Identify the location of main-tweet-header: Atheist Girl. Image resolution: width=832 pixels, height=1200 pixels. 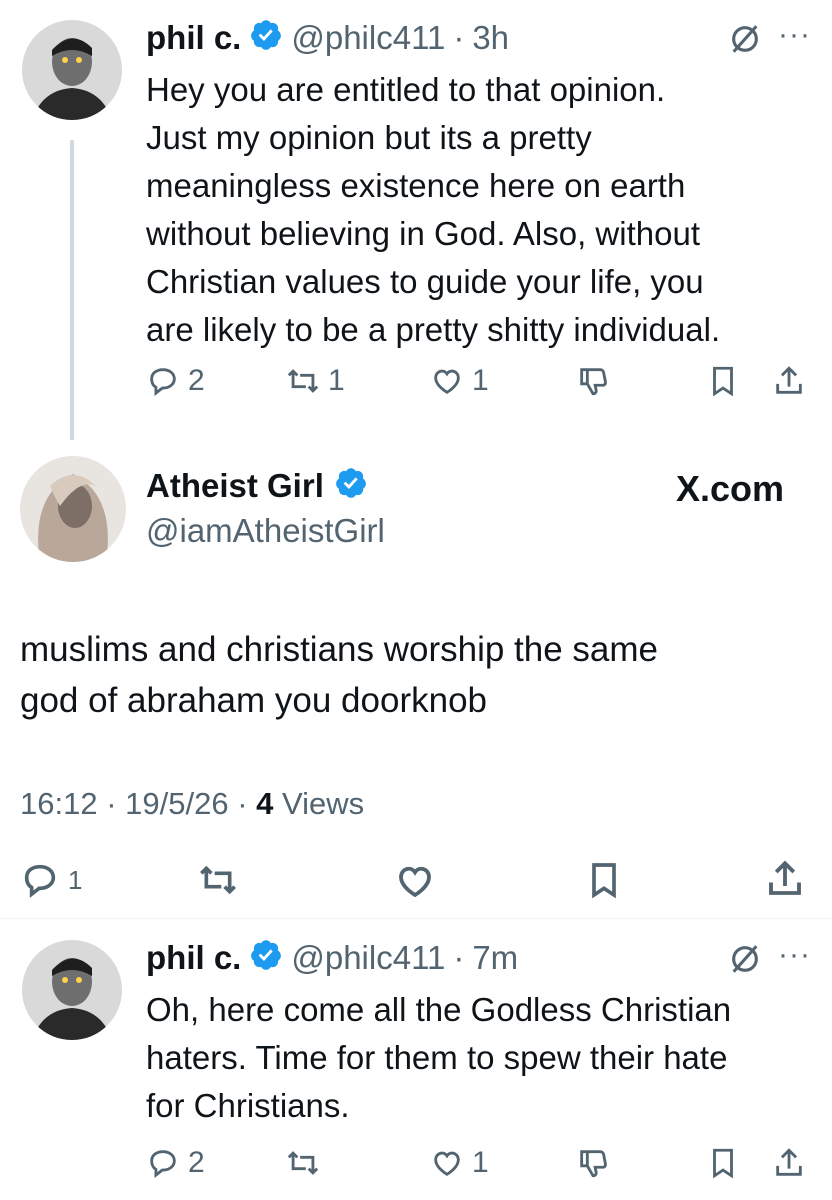
(257, 485).